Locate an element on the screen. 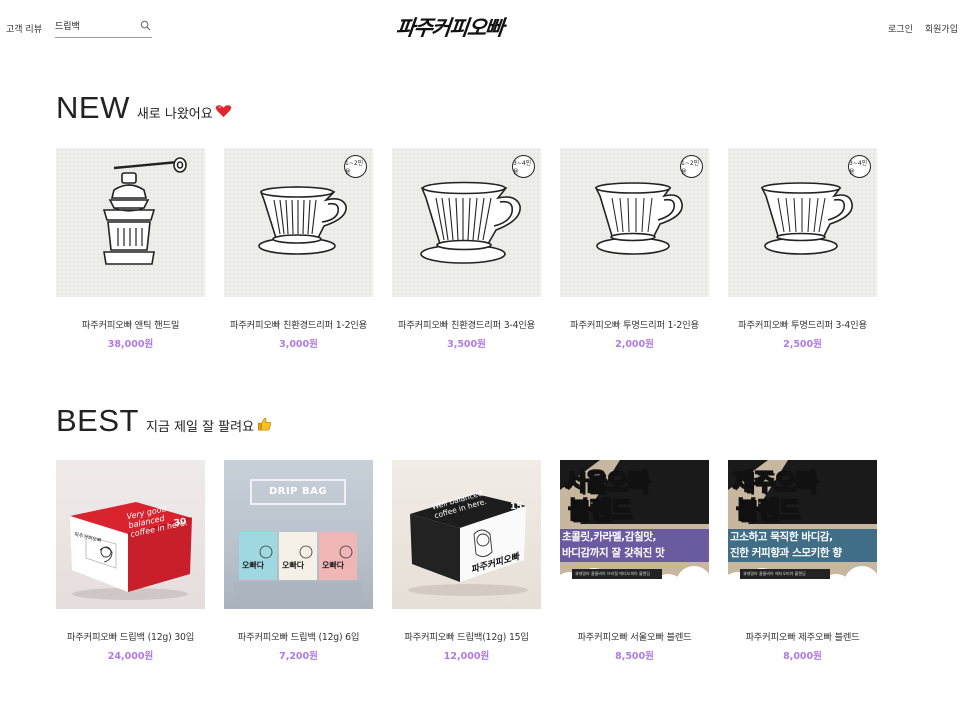  product-name: 파주커피오빠 제주오빠 블렌드 is located at coordinates (802, 636).